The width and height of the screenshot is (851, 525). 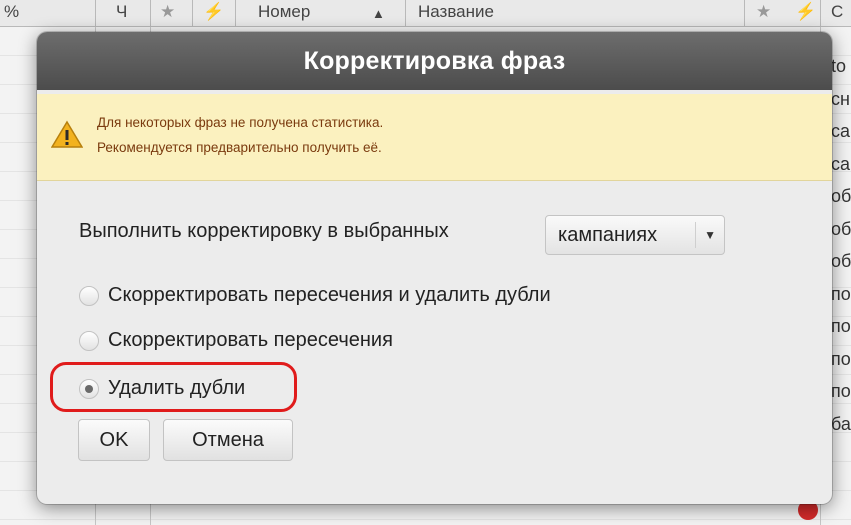 I want to click on column-header-percent: %, so click(x=11, y=12).